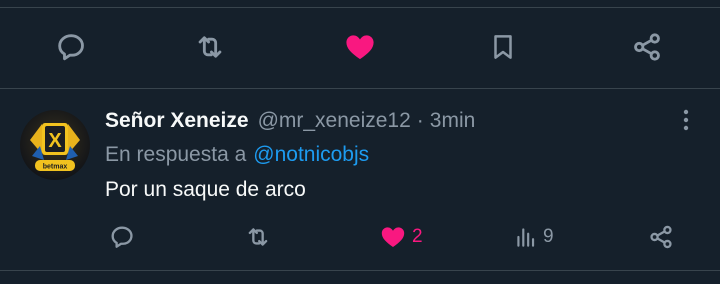 This screenshot has width=720, height=284. I want to click on more-vertical-icon, so click(686, 120).